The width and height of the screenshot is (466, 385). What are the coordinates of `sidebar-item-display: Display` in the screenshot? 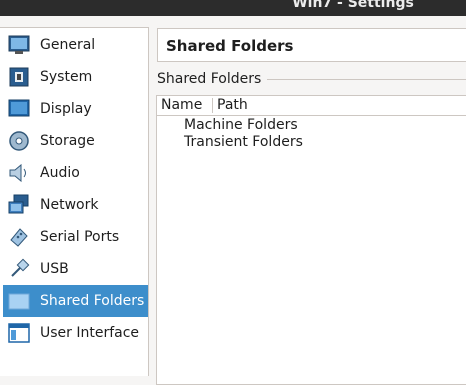 It's located at (75, 109).